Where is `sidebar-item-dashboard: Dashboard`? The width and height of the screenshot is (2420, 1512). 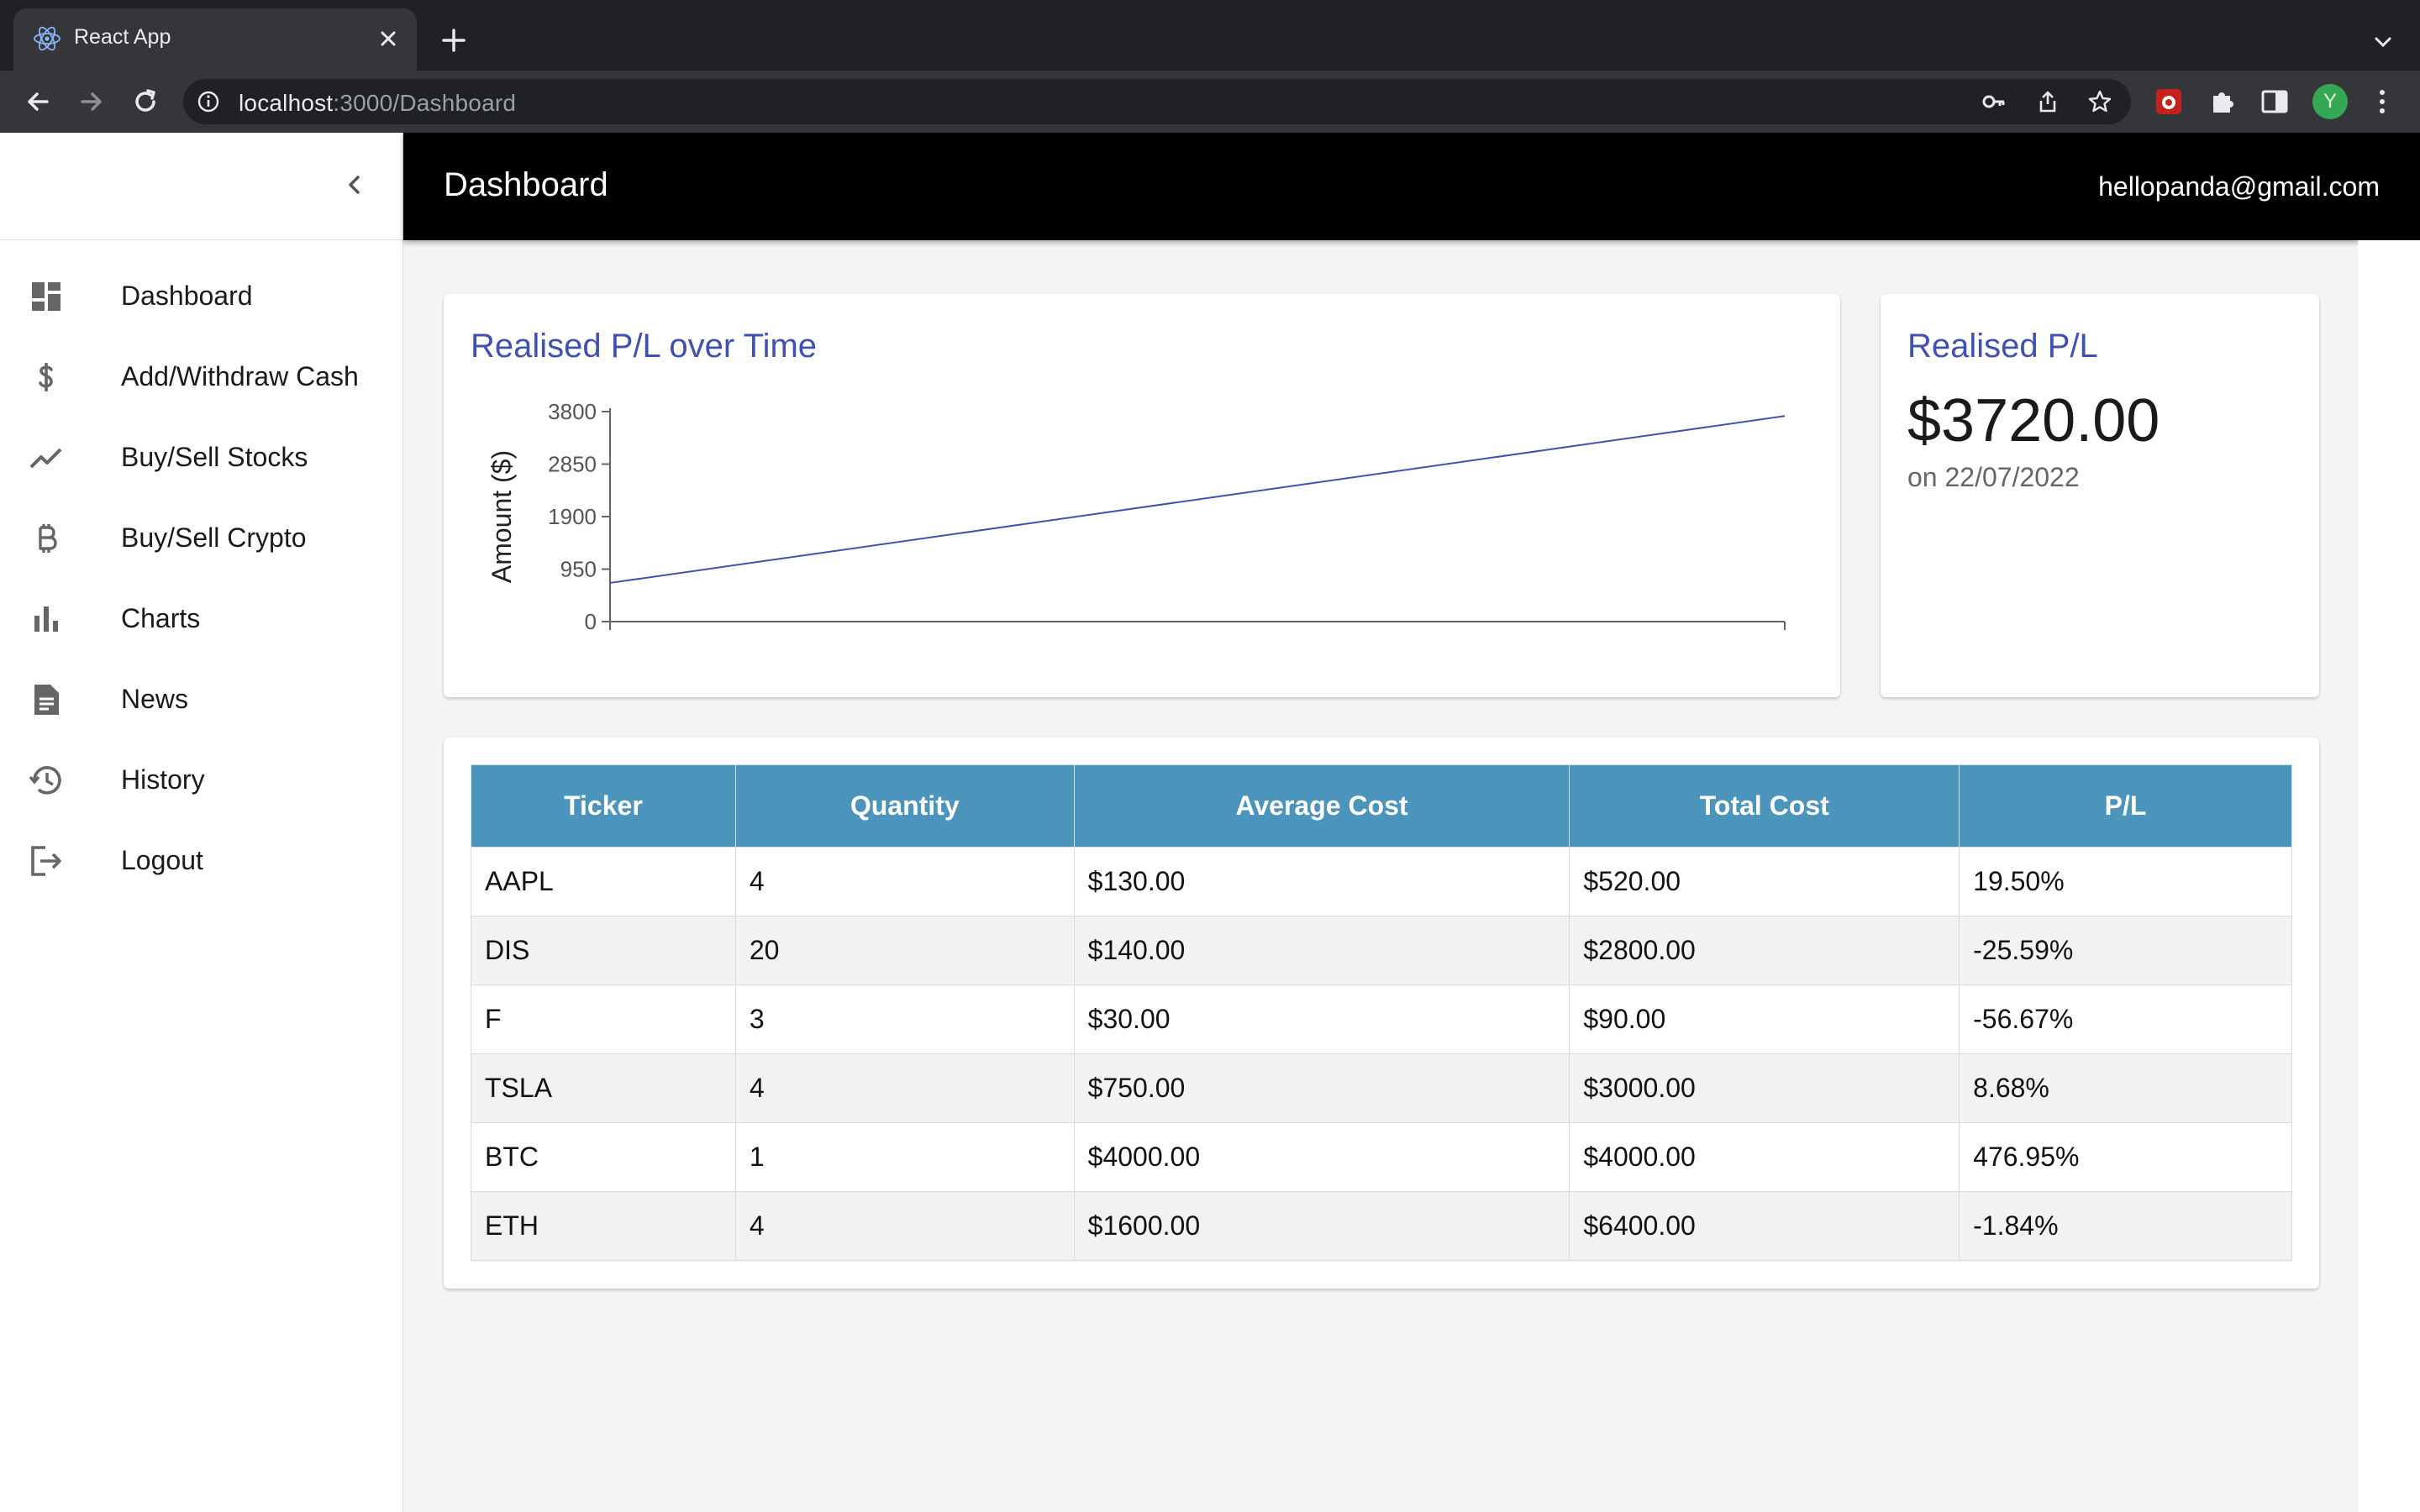 sidebar-item-dashboard: Dashboard is located at coordinates (201, 295).